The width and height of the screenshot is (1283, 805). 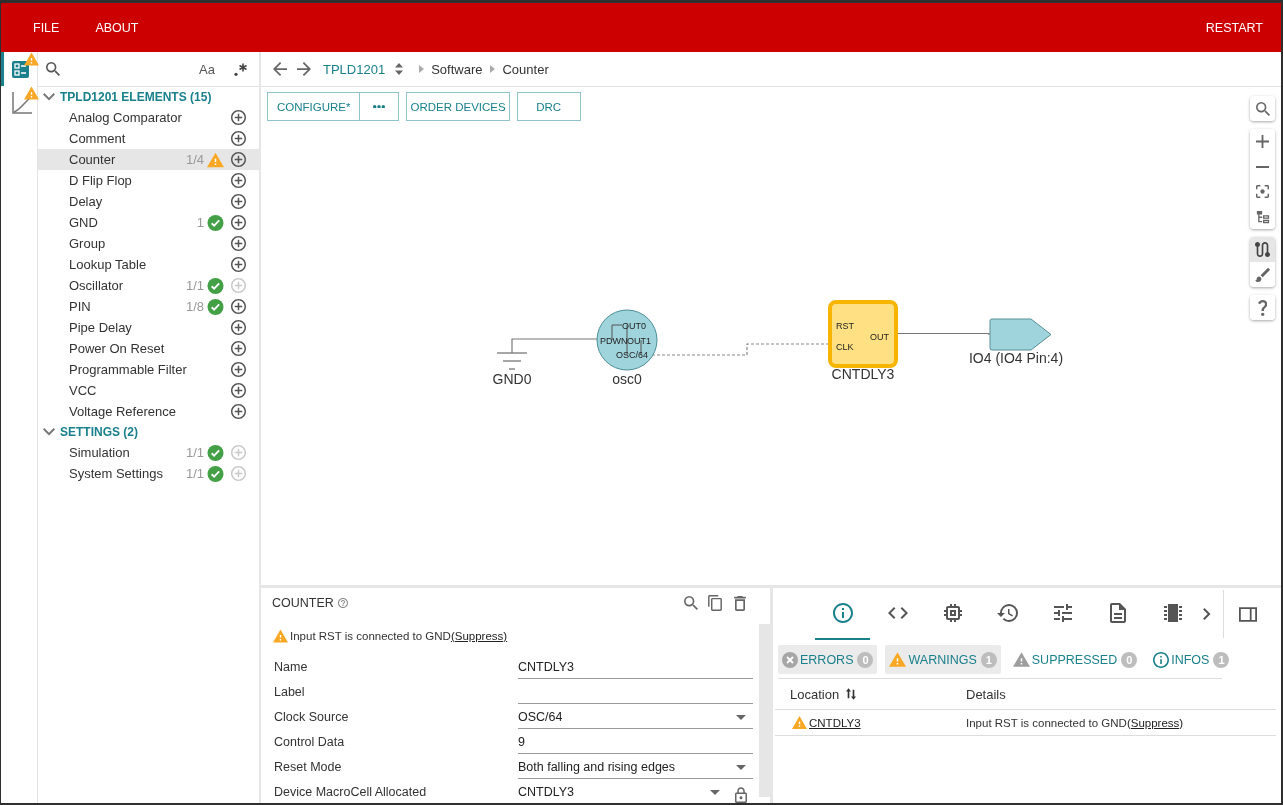 What do you see at coordinates (148, 369) in the screenshot?
I see `tree-item: Programmable Filter` at bounding box center [148, 369].